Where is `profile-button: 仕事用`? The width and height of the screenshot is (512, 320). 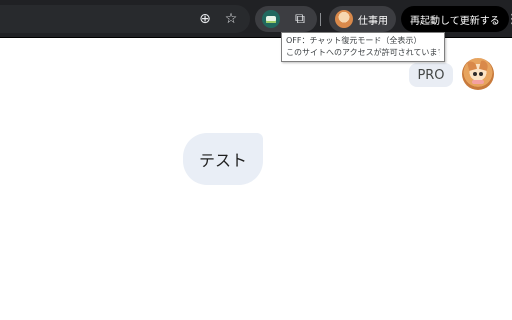
profile-button: 仕事用 is located at coordinates (362, 19).